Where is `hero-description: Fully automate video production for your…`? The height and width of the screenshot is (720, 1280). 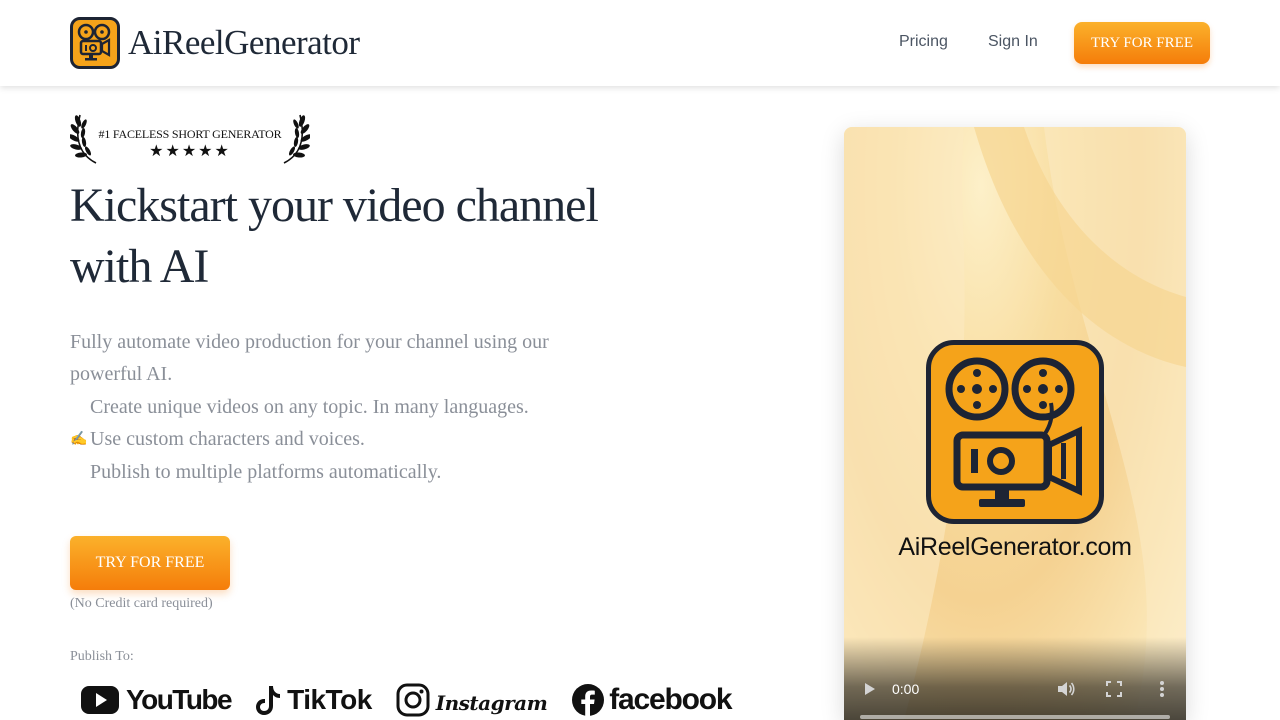 hero-description: Fully automate video production for your… is located at coordinates (309, 358).